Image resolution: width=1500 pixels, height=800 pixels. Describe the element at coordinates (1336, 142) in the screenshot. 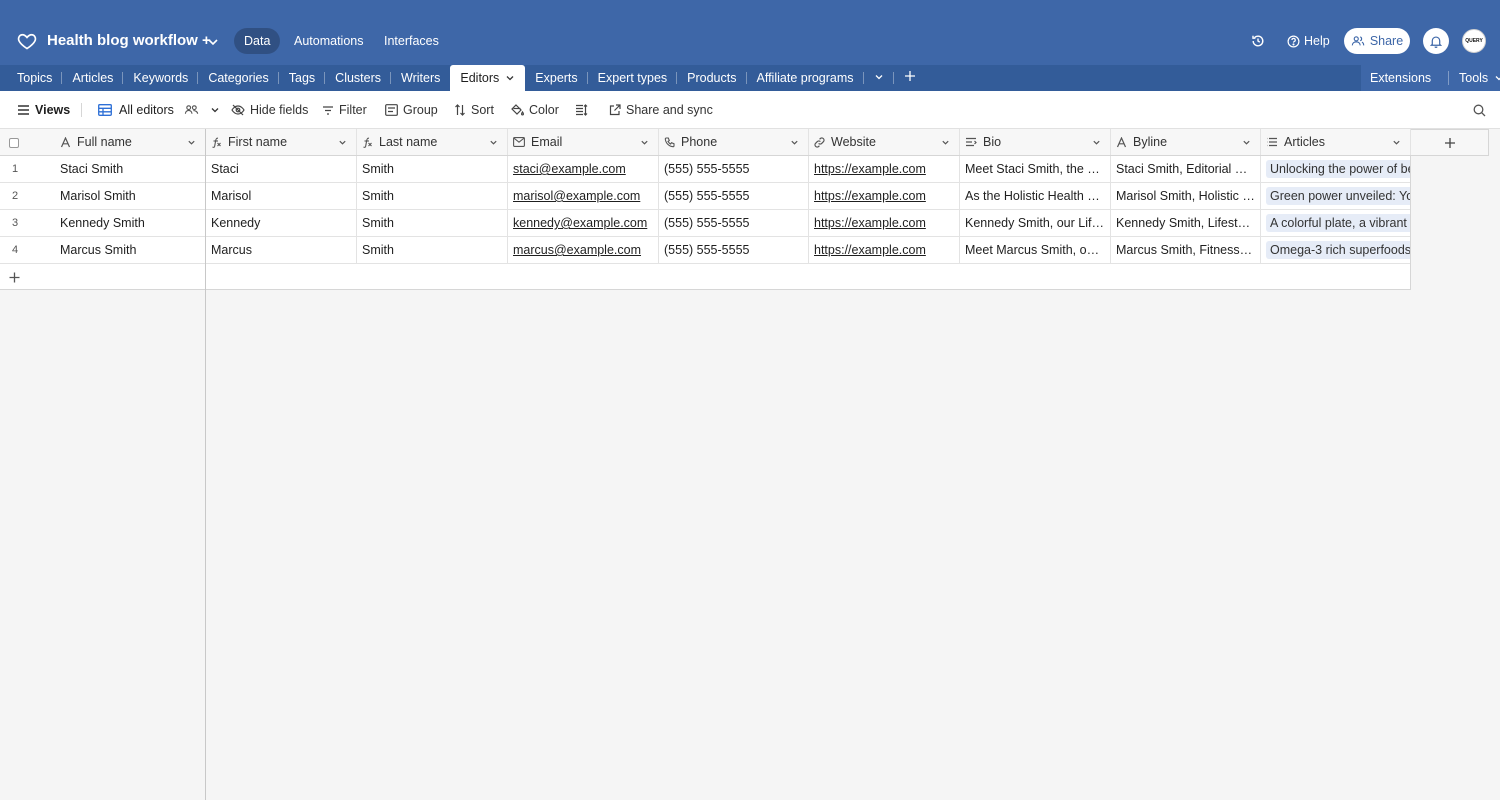

I see `column-header-articles: Articles` at that location.